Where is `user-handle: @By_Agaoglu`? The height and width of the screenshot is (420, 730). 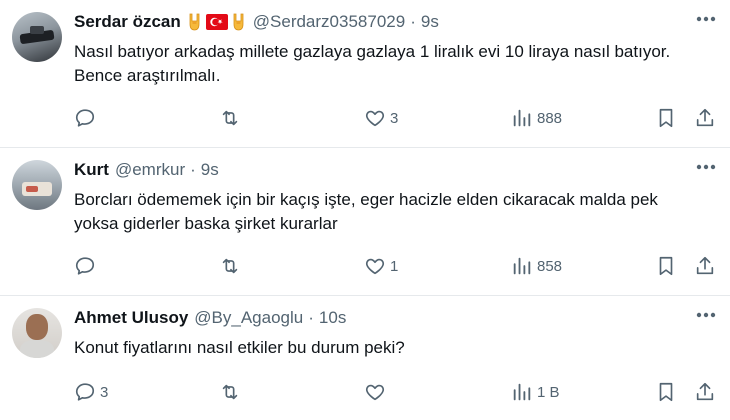 user-handle: @By_Agaoglu is located at coordinates (248, 318).